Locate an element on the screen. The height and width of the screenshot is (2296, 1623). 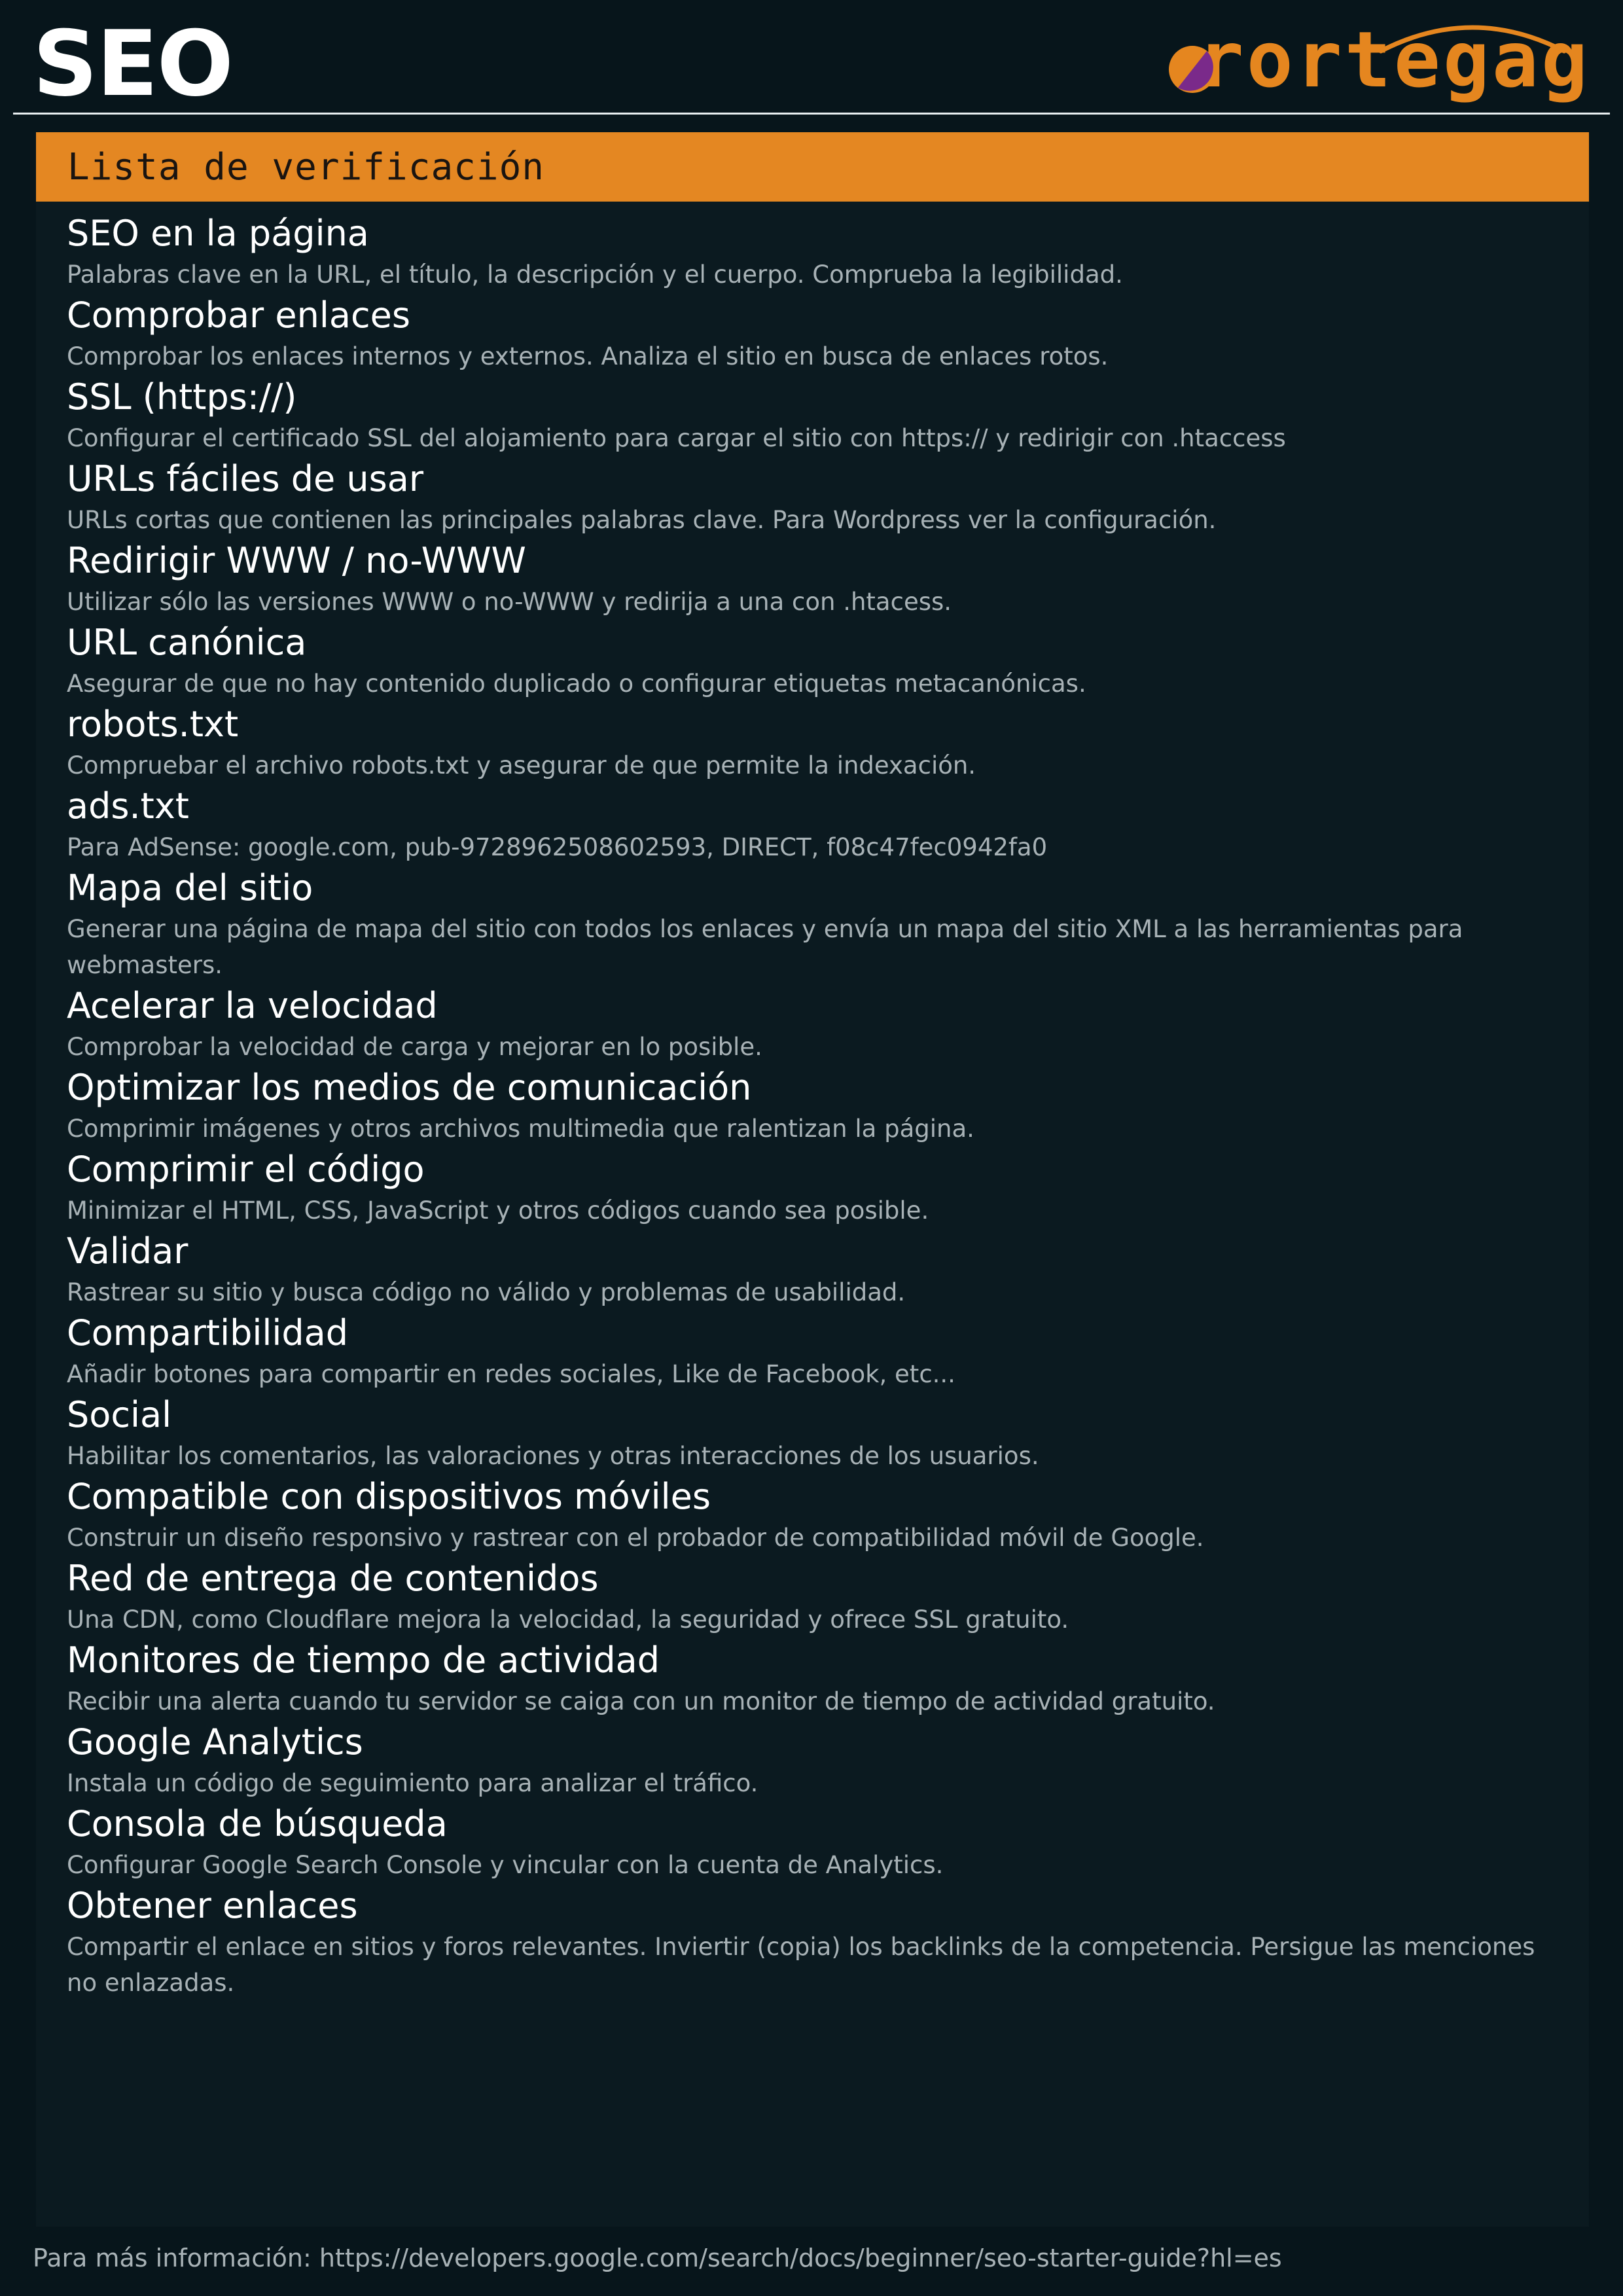
checklist-item-title: Google Analytics is located at coordinates (215, 1742).